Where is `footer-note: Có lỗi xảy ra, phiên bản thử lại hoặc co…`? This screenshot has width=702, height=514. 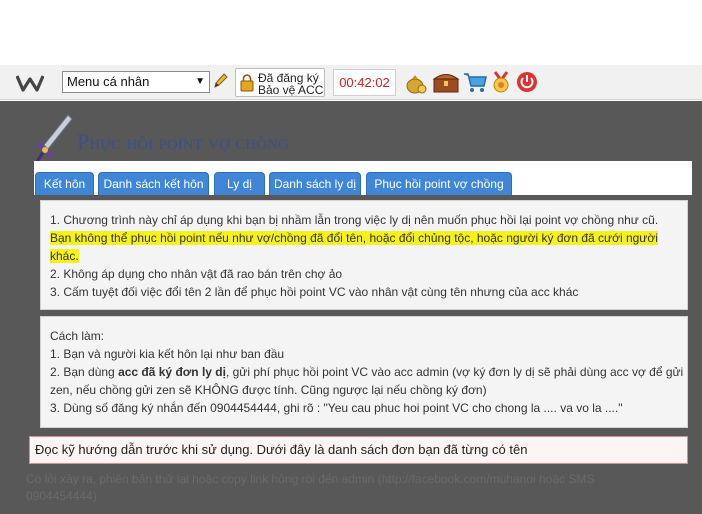 footer-note: Có lỗi xảy ra, phiên bản thử lại hoặc co… is located at coordinates (341, 488).